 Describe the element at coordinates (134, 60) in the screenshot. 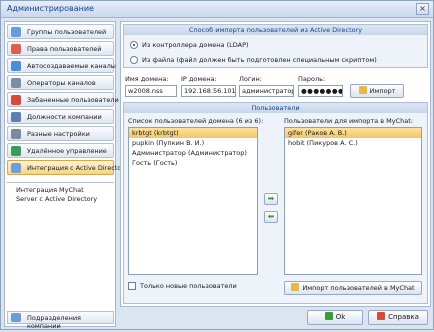

I see `radio-file-circle` at that location.